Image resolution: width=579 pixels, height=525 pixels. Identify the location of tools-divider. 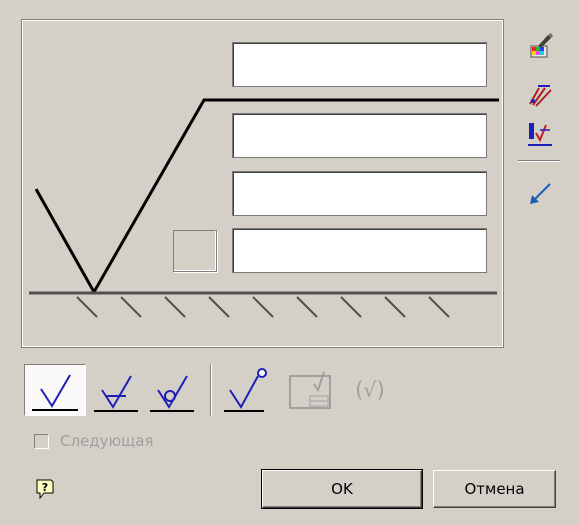
(539, 161).